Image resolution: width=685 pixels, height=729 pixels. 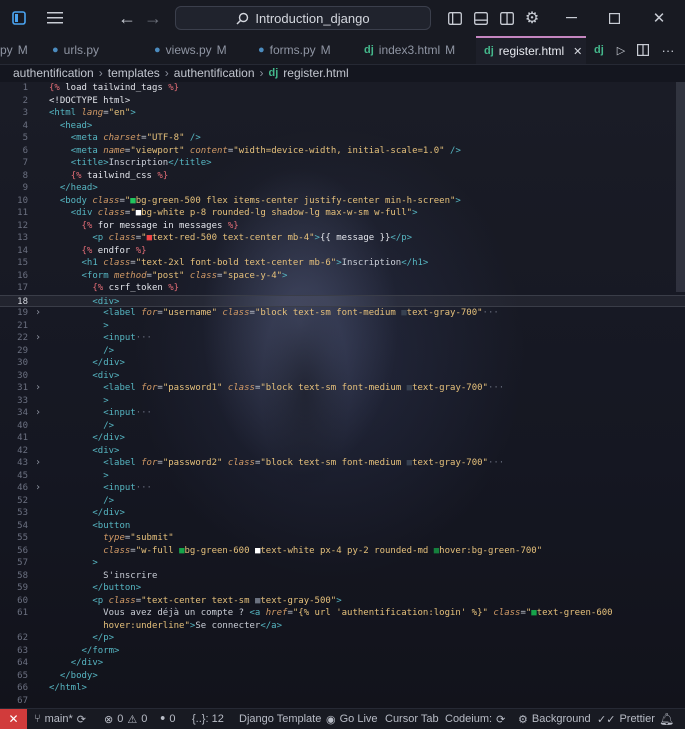 What do you see at coordinates (315, 73) in the screenshot?
I see `breadcrumb-item: register.html` at bounding box center [315, 73].